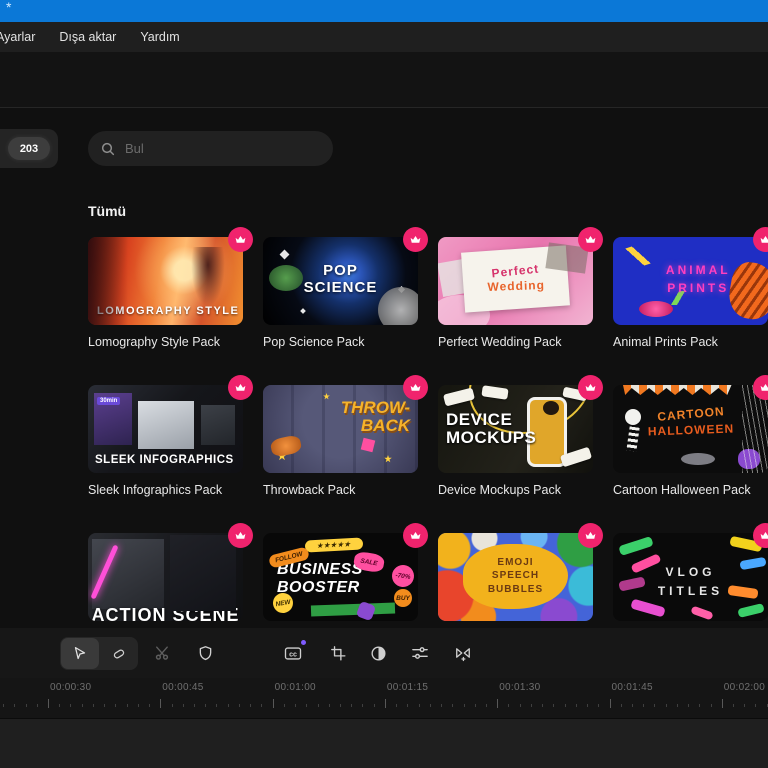 This screenshot has height=768, width=768. I want to click on thumbnail-title: POP, so click(340, 270).